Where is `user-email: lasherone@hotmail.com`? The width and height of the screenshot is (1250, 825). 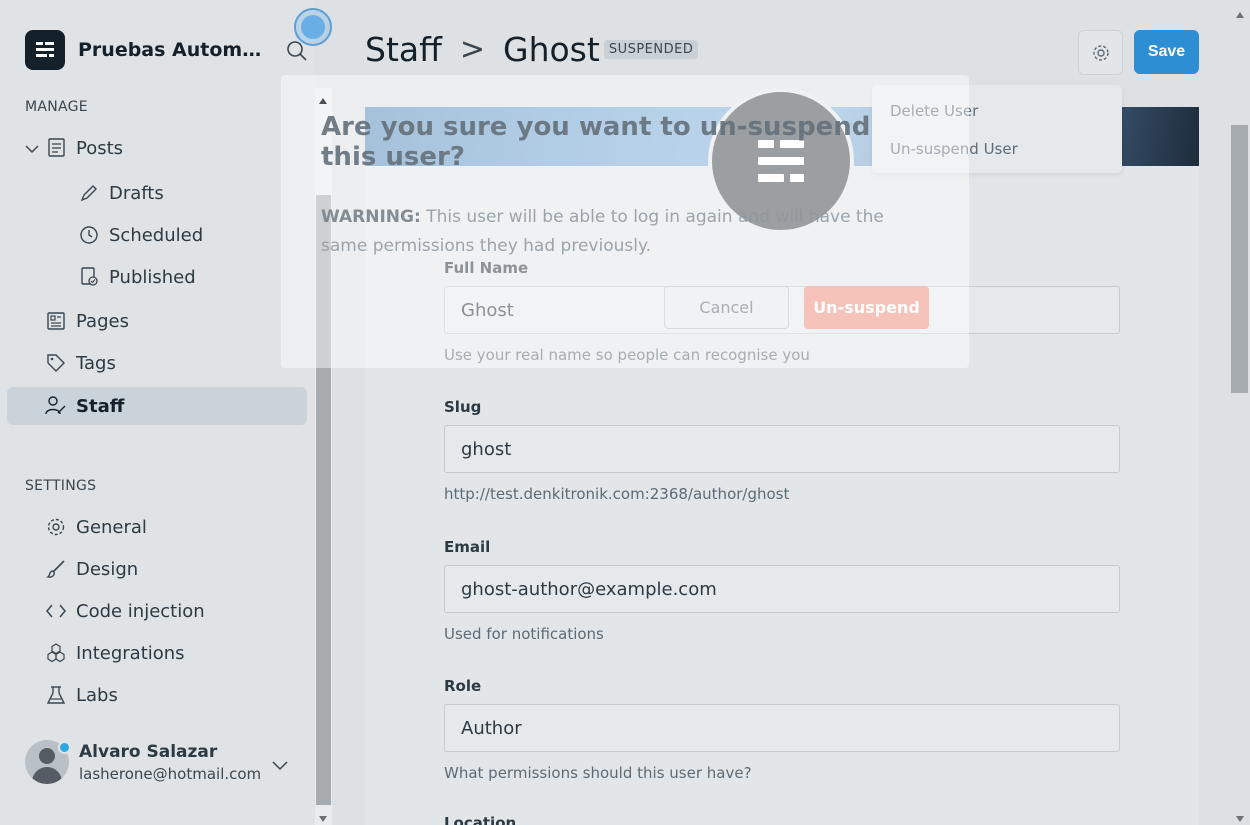 user-email: lasherone@hotmail.com is located at coordinates (170, 773).